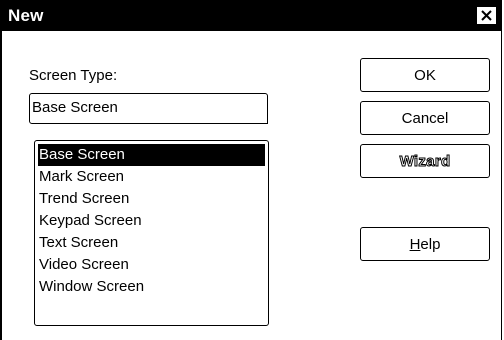  Describe the element at coordinates (251, 16) in the screenshot. I see `title-bar: New` at that location.